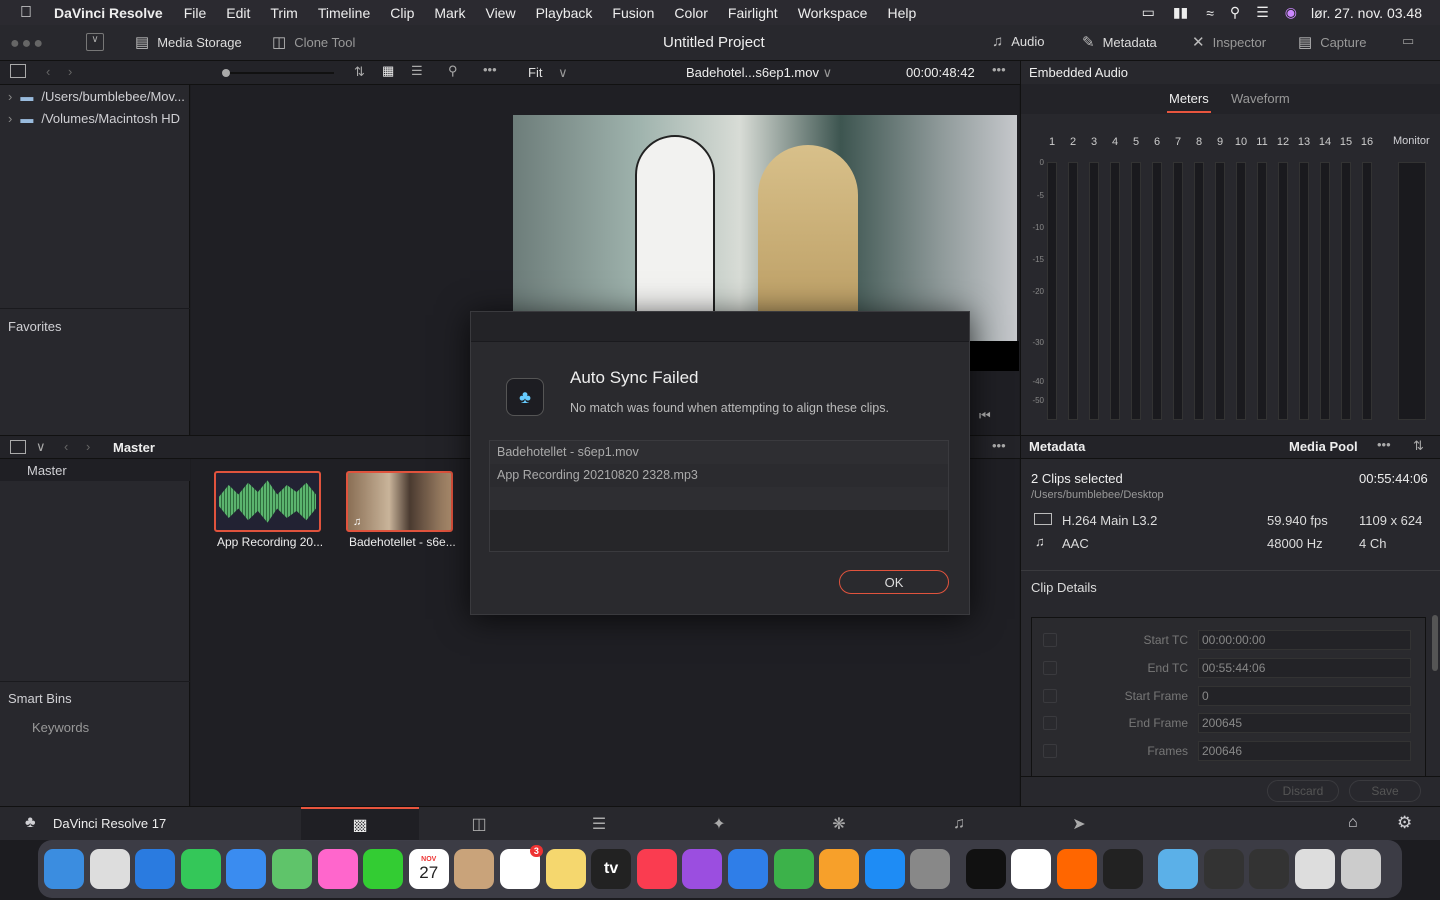 This screenshot has width=1440, height=900. Describe the element at coordinates (565, 869) in the screenshot. I see `dock-notes-icon` at that location.